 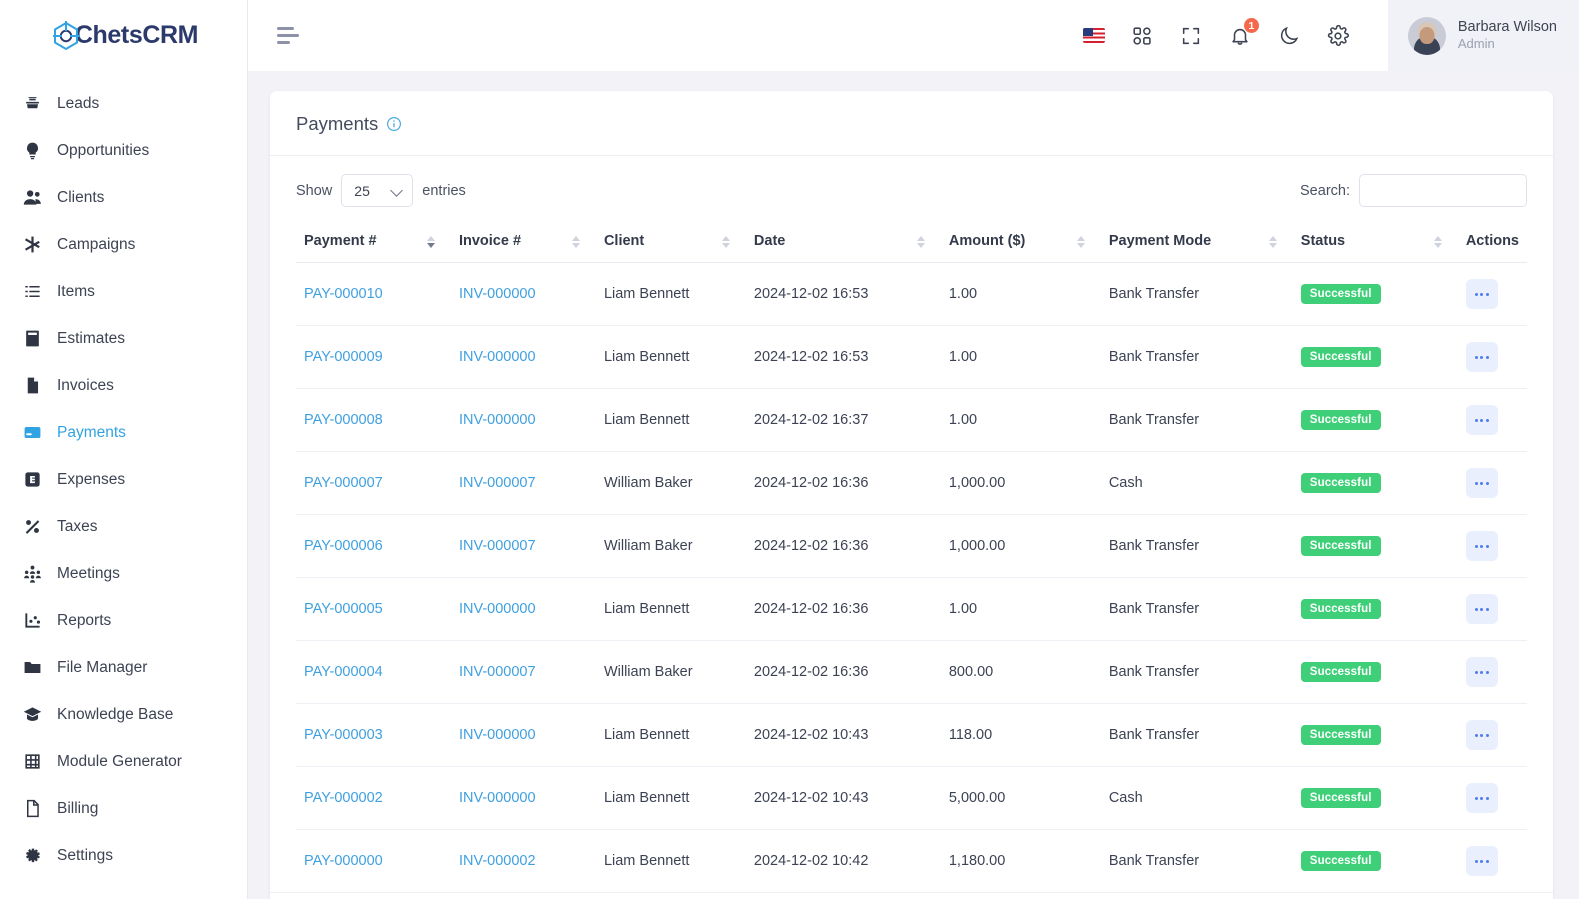 What do you see at coordinates (1196, 672) in the screenshot?
I see `payment-mode-cell: Bank Transfer` at bounding box center [1196, 672].